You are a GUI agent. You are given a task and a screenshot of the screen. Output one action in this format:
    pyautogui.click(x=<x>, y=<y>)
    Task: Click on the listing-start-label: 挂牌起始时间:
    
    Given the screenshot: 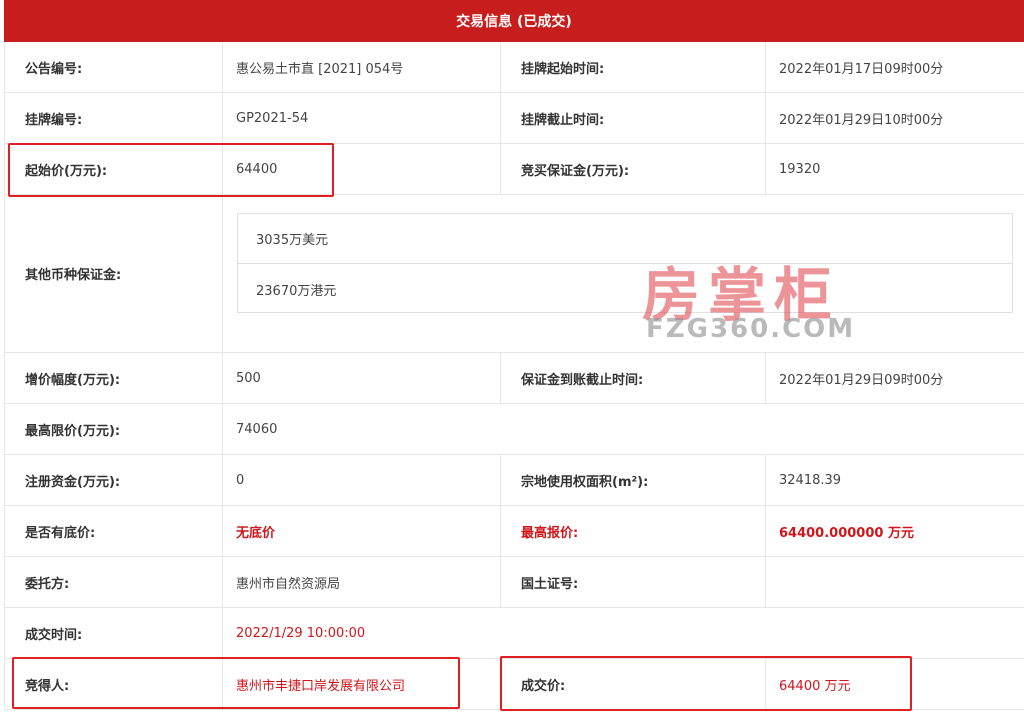 What is the action you would take?
    pyautogui.click(x=633, y=67)
    